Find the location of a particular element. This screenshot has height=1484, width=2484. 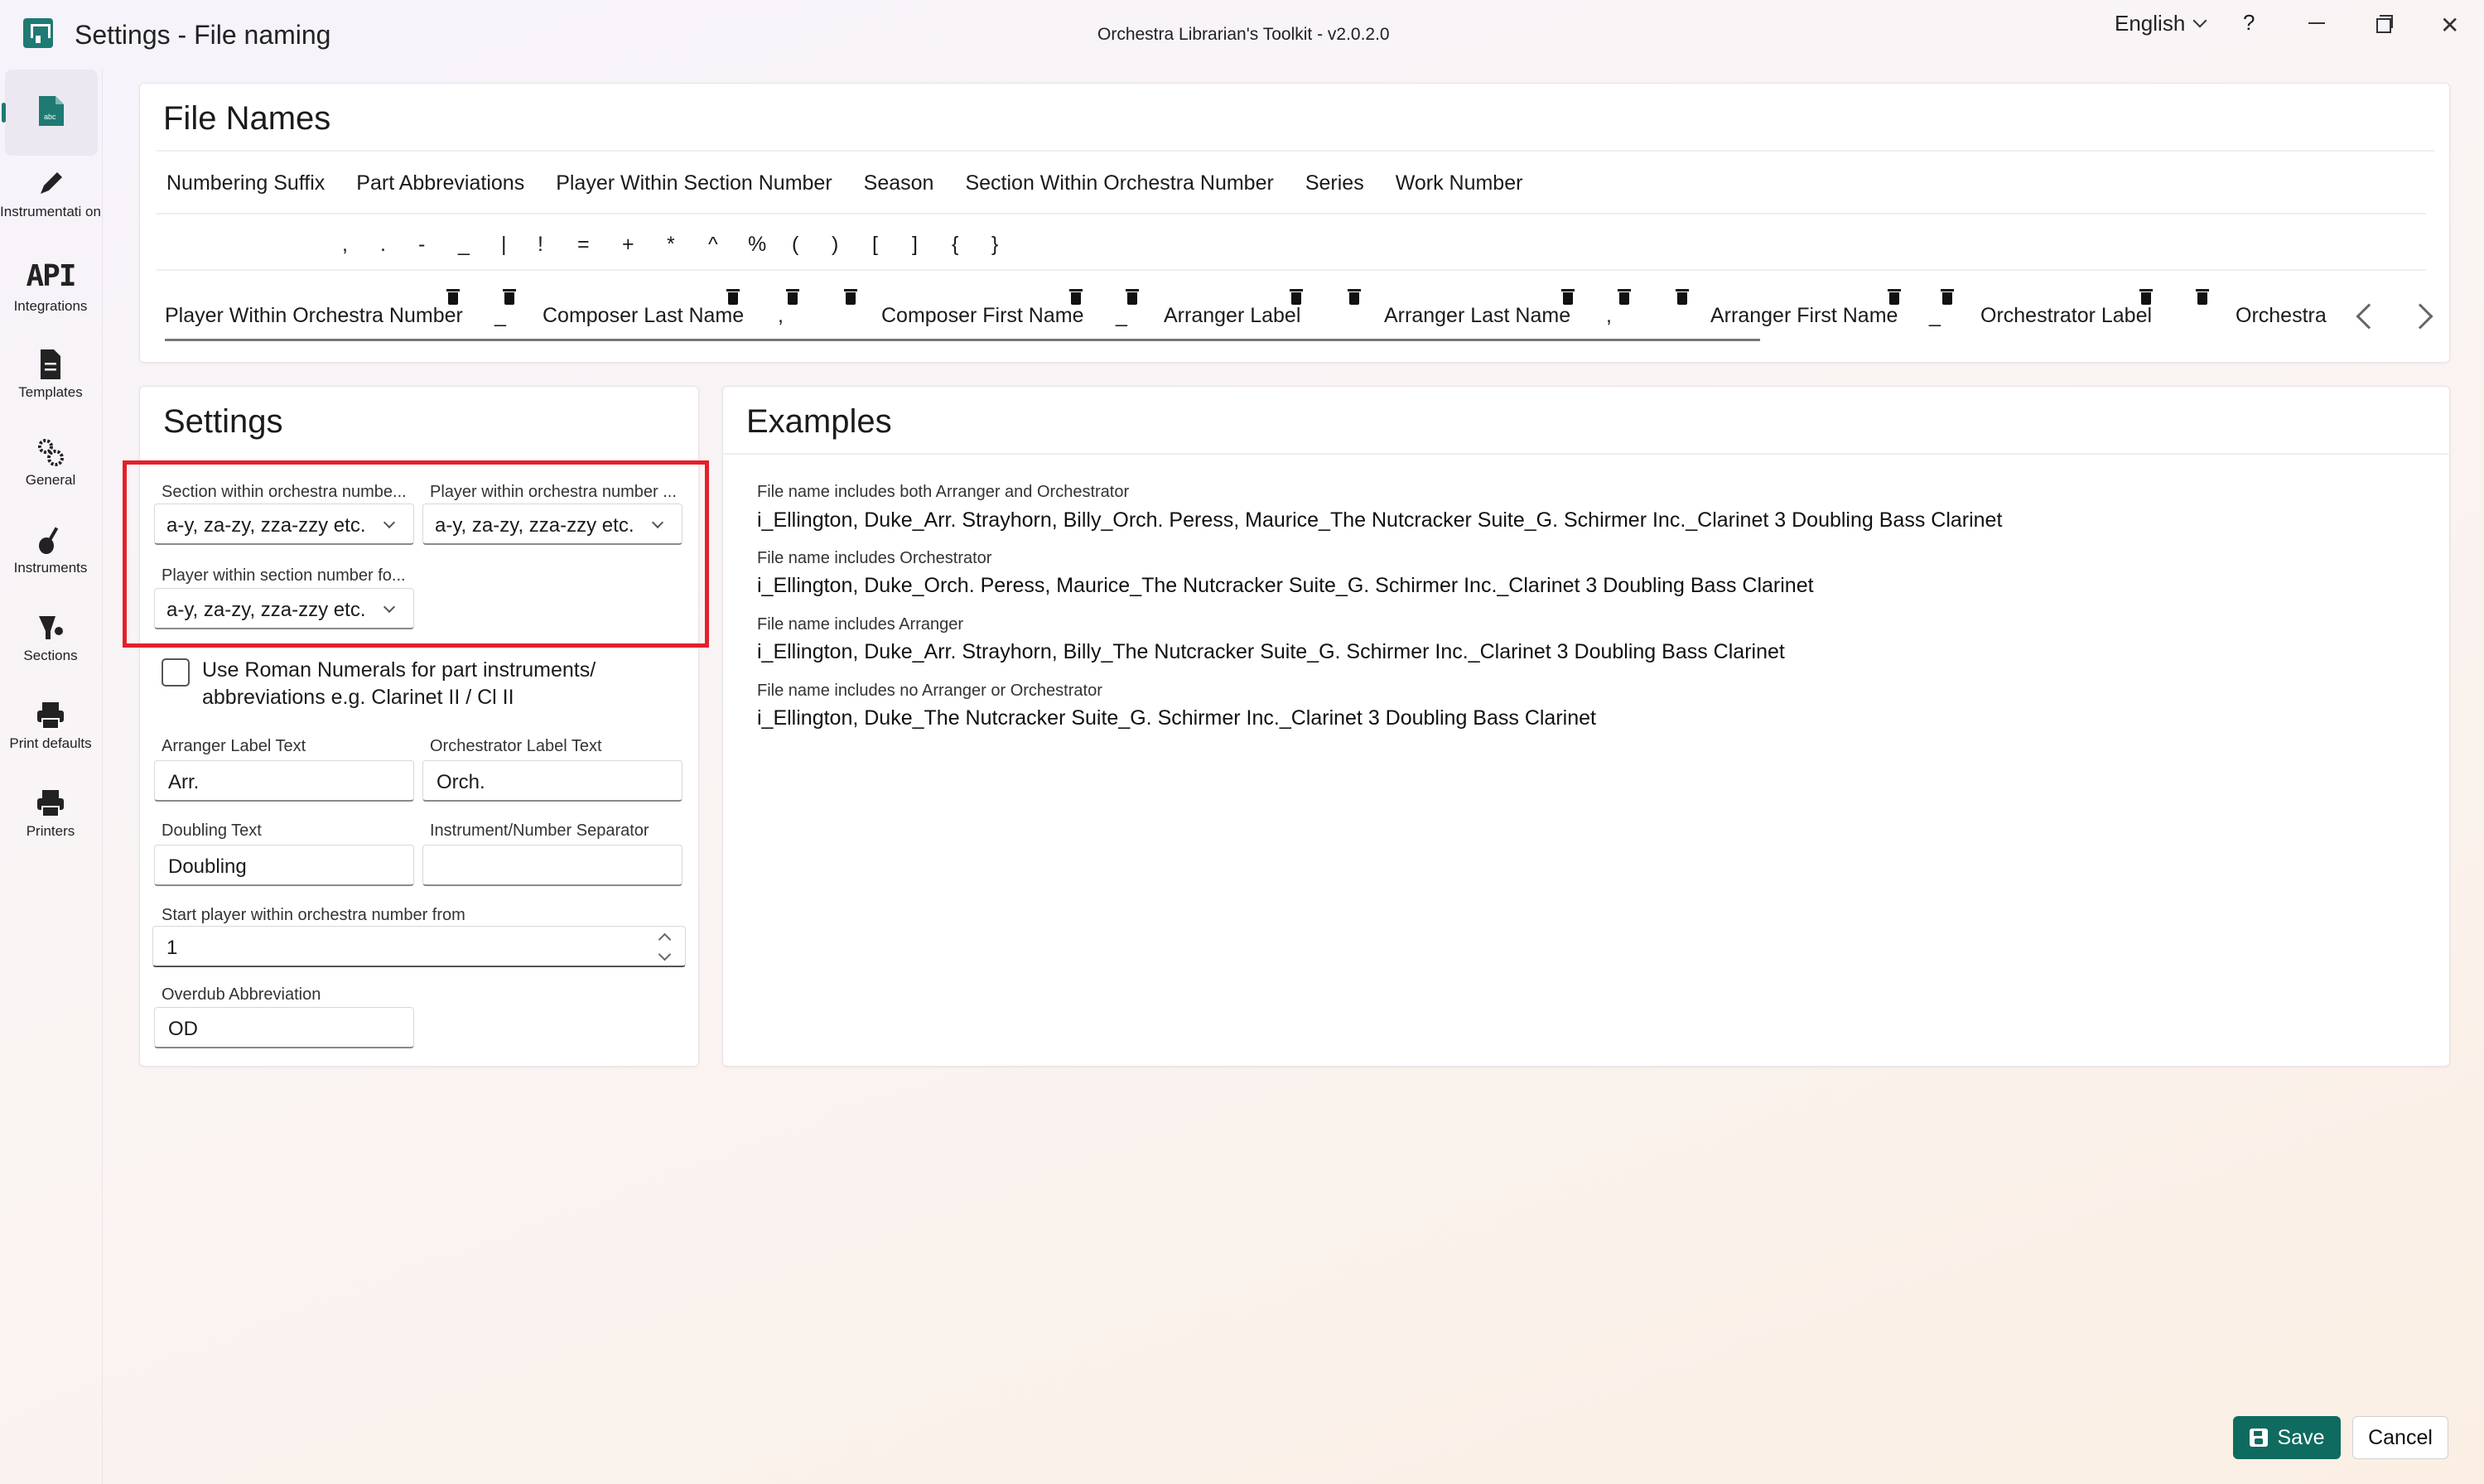

minimize-button is located at coordinates (2316, 23).